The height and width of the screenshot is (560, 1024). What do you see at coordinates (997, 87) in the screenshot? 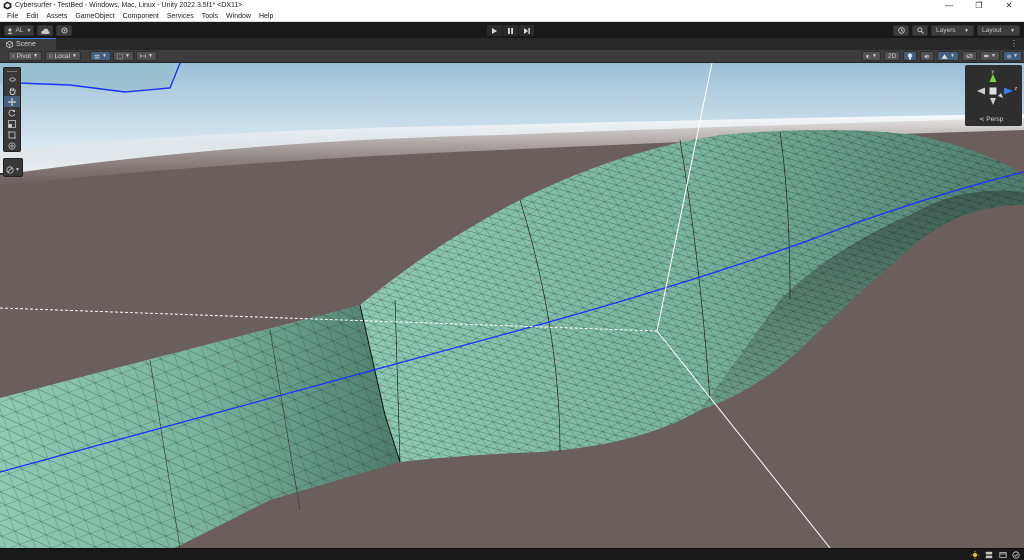
I see `axis-gizmo-icon: y z` at bounding box center [997, 87].